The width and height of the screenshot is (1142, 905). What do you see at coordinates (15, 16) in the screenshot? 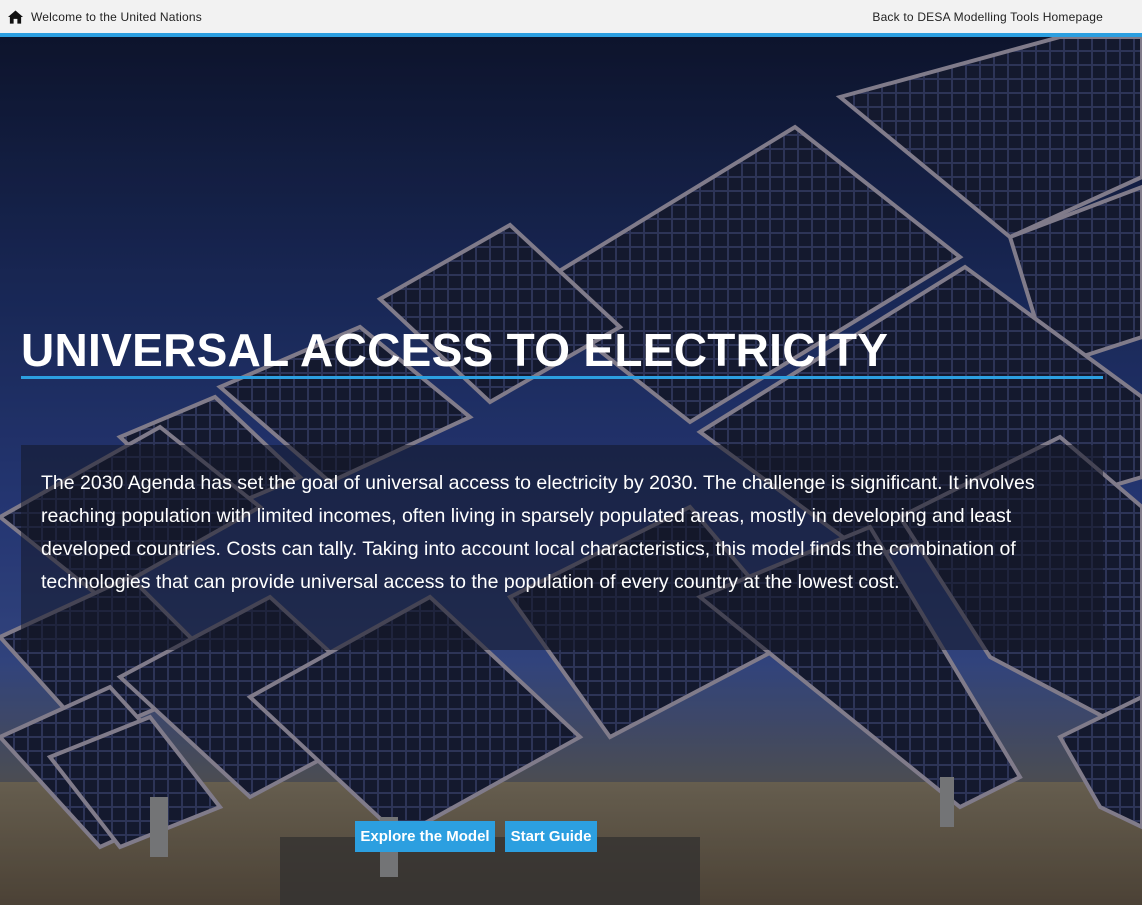
I see `home-icon` at bounding box center [15, 16].